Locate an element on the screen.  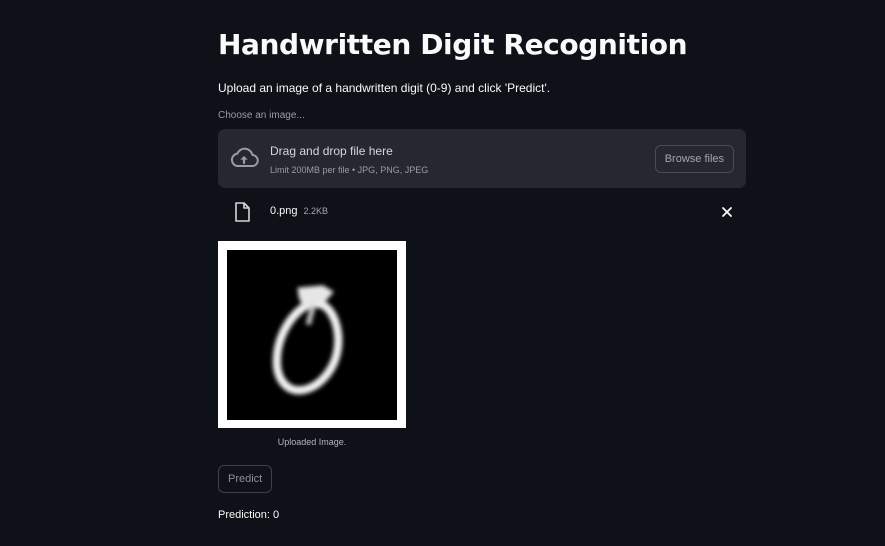
uploaded-image is located at coordinates (312, 334).